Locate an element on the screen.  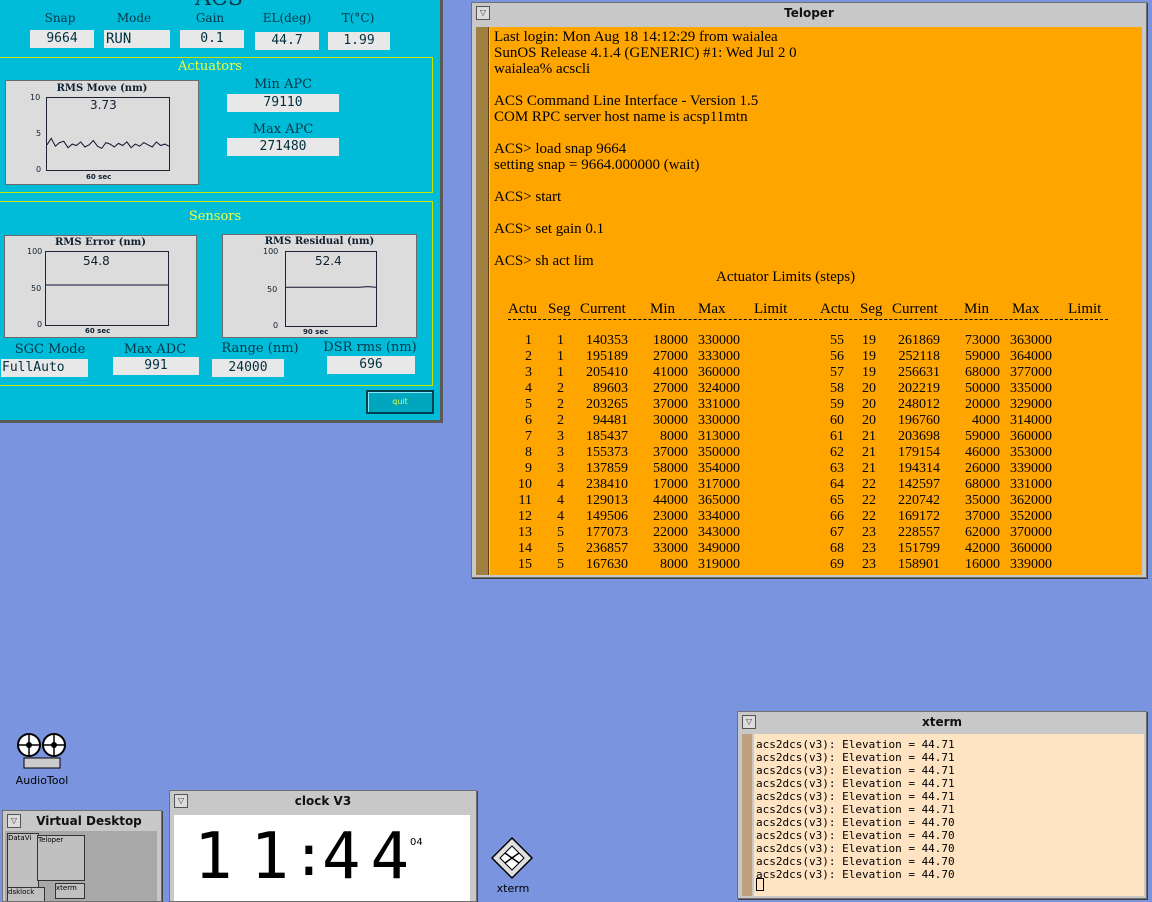
teloper-scrollbar is located at coordinates (482, 301).